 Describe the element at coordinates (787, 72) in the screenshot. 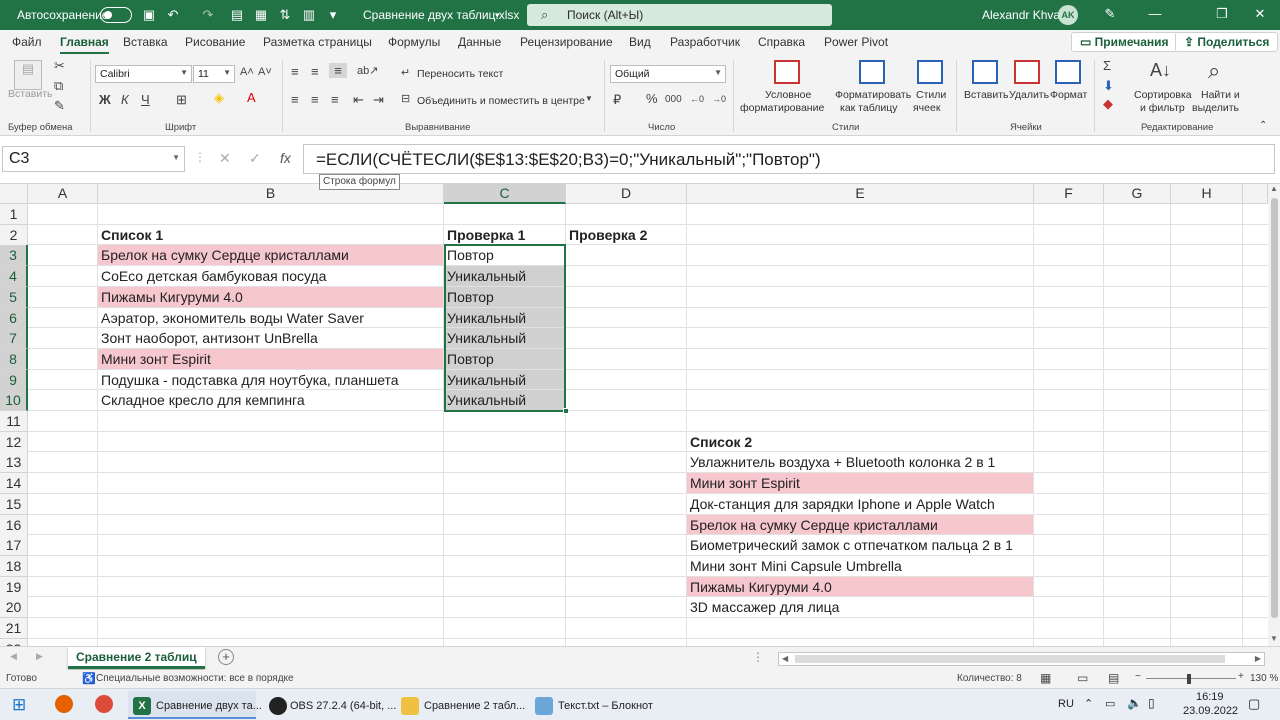

I see `conditional-formatting-icon` at that location.